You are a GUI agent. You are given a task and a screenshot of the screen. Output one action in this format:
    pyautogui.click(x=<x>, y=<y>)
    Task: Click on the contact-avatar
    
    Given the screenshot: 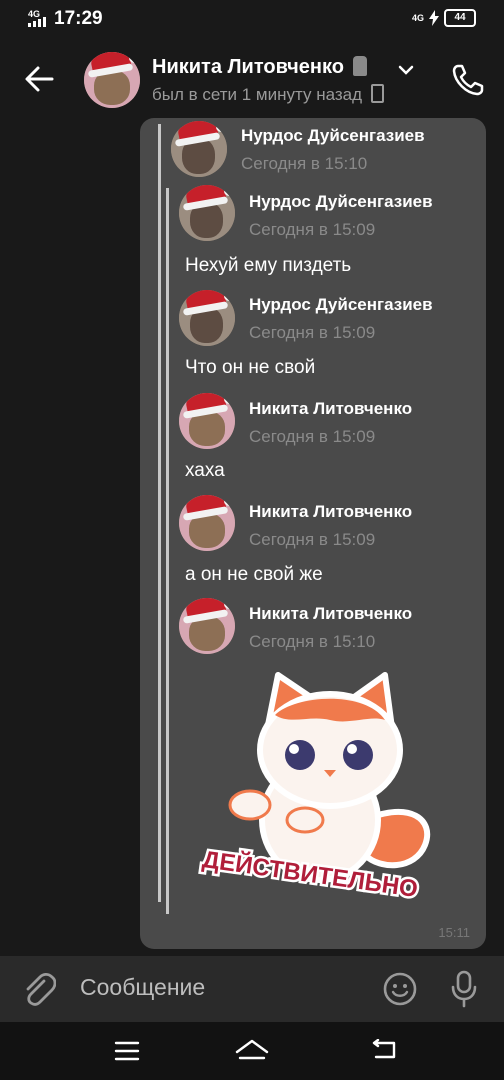 What is the action you would take?
    pyautogui.click(x=112, y=80)
    